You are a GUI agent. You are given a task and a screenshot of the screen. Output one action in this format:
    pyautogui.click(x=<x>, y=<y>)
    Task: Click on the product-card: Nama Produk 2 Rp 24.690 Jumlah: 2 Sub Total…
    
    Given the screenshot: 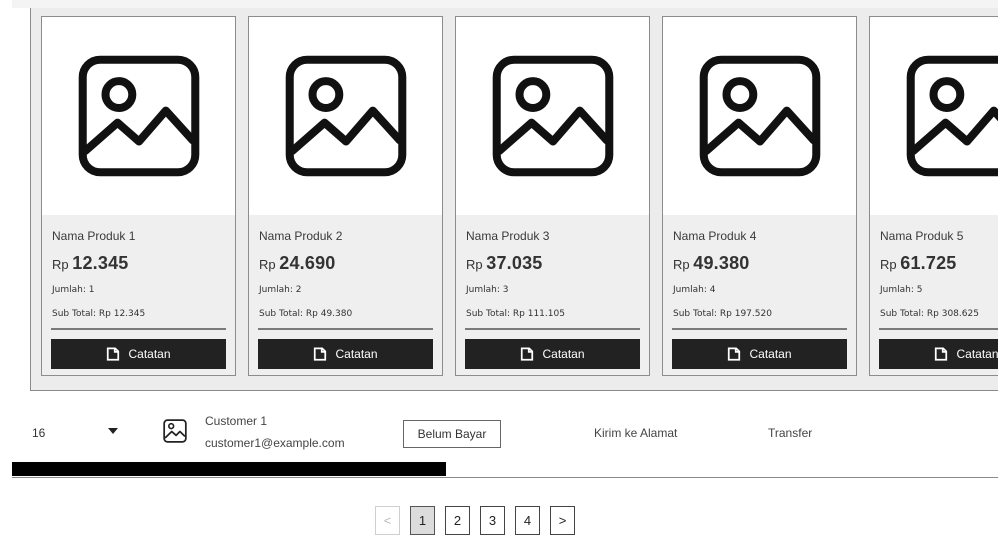 What is the action you would take?
    pyautogui.click(x=345, y=196)
    